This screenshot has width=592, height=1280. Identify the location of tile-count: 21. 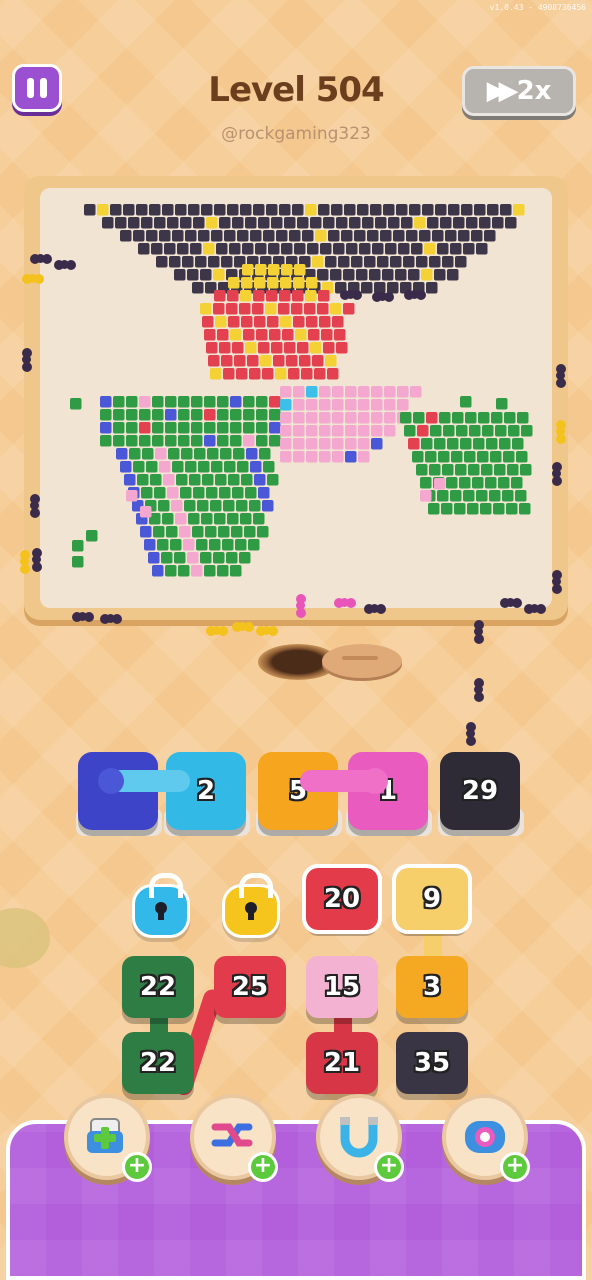
(342, 1063).